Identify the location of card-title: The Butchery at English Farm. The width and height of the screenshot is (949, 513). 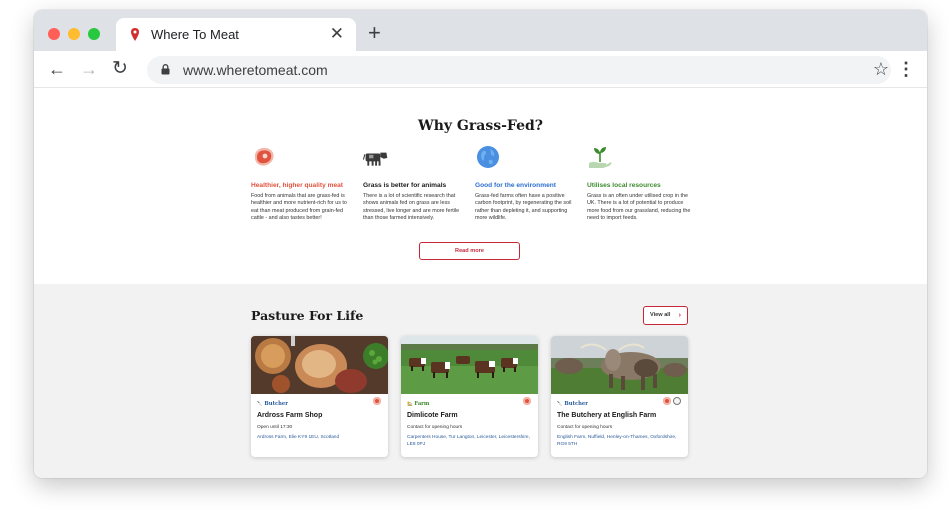
(607, 415).